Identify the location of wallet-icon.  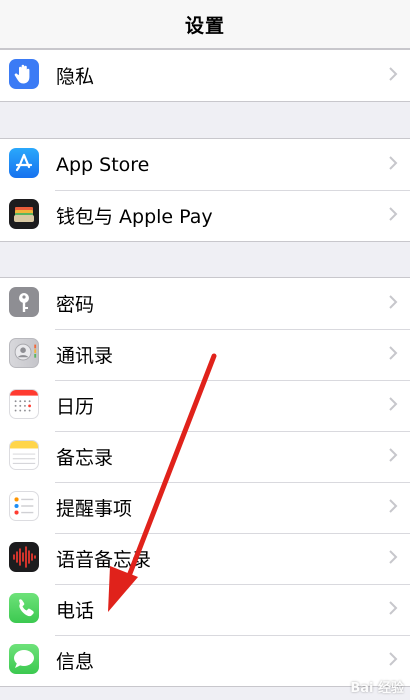
(24, 214).